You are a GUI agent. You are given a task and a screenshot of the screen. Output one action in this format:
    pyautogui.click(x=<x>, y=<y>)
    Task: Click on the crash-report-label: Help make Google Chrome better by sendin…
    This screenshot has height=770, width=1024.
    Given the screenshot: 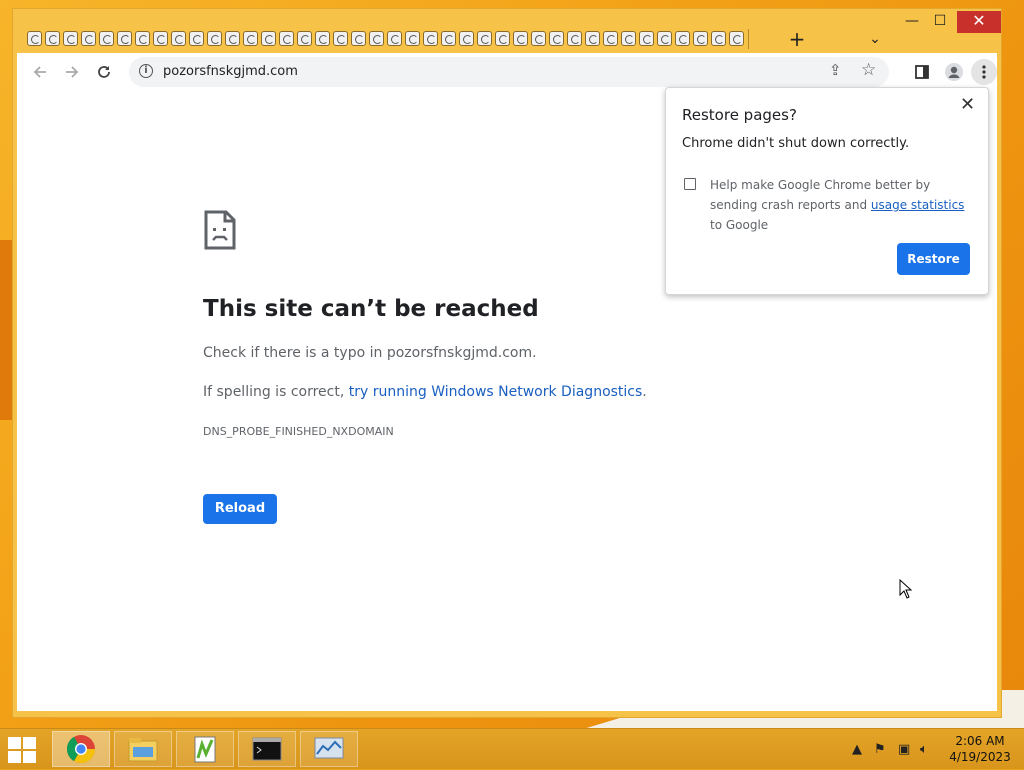 What is the action you would take?
    pyautogui.click(x=840, y=205)
    